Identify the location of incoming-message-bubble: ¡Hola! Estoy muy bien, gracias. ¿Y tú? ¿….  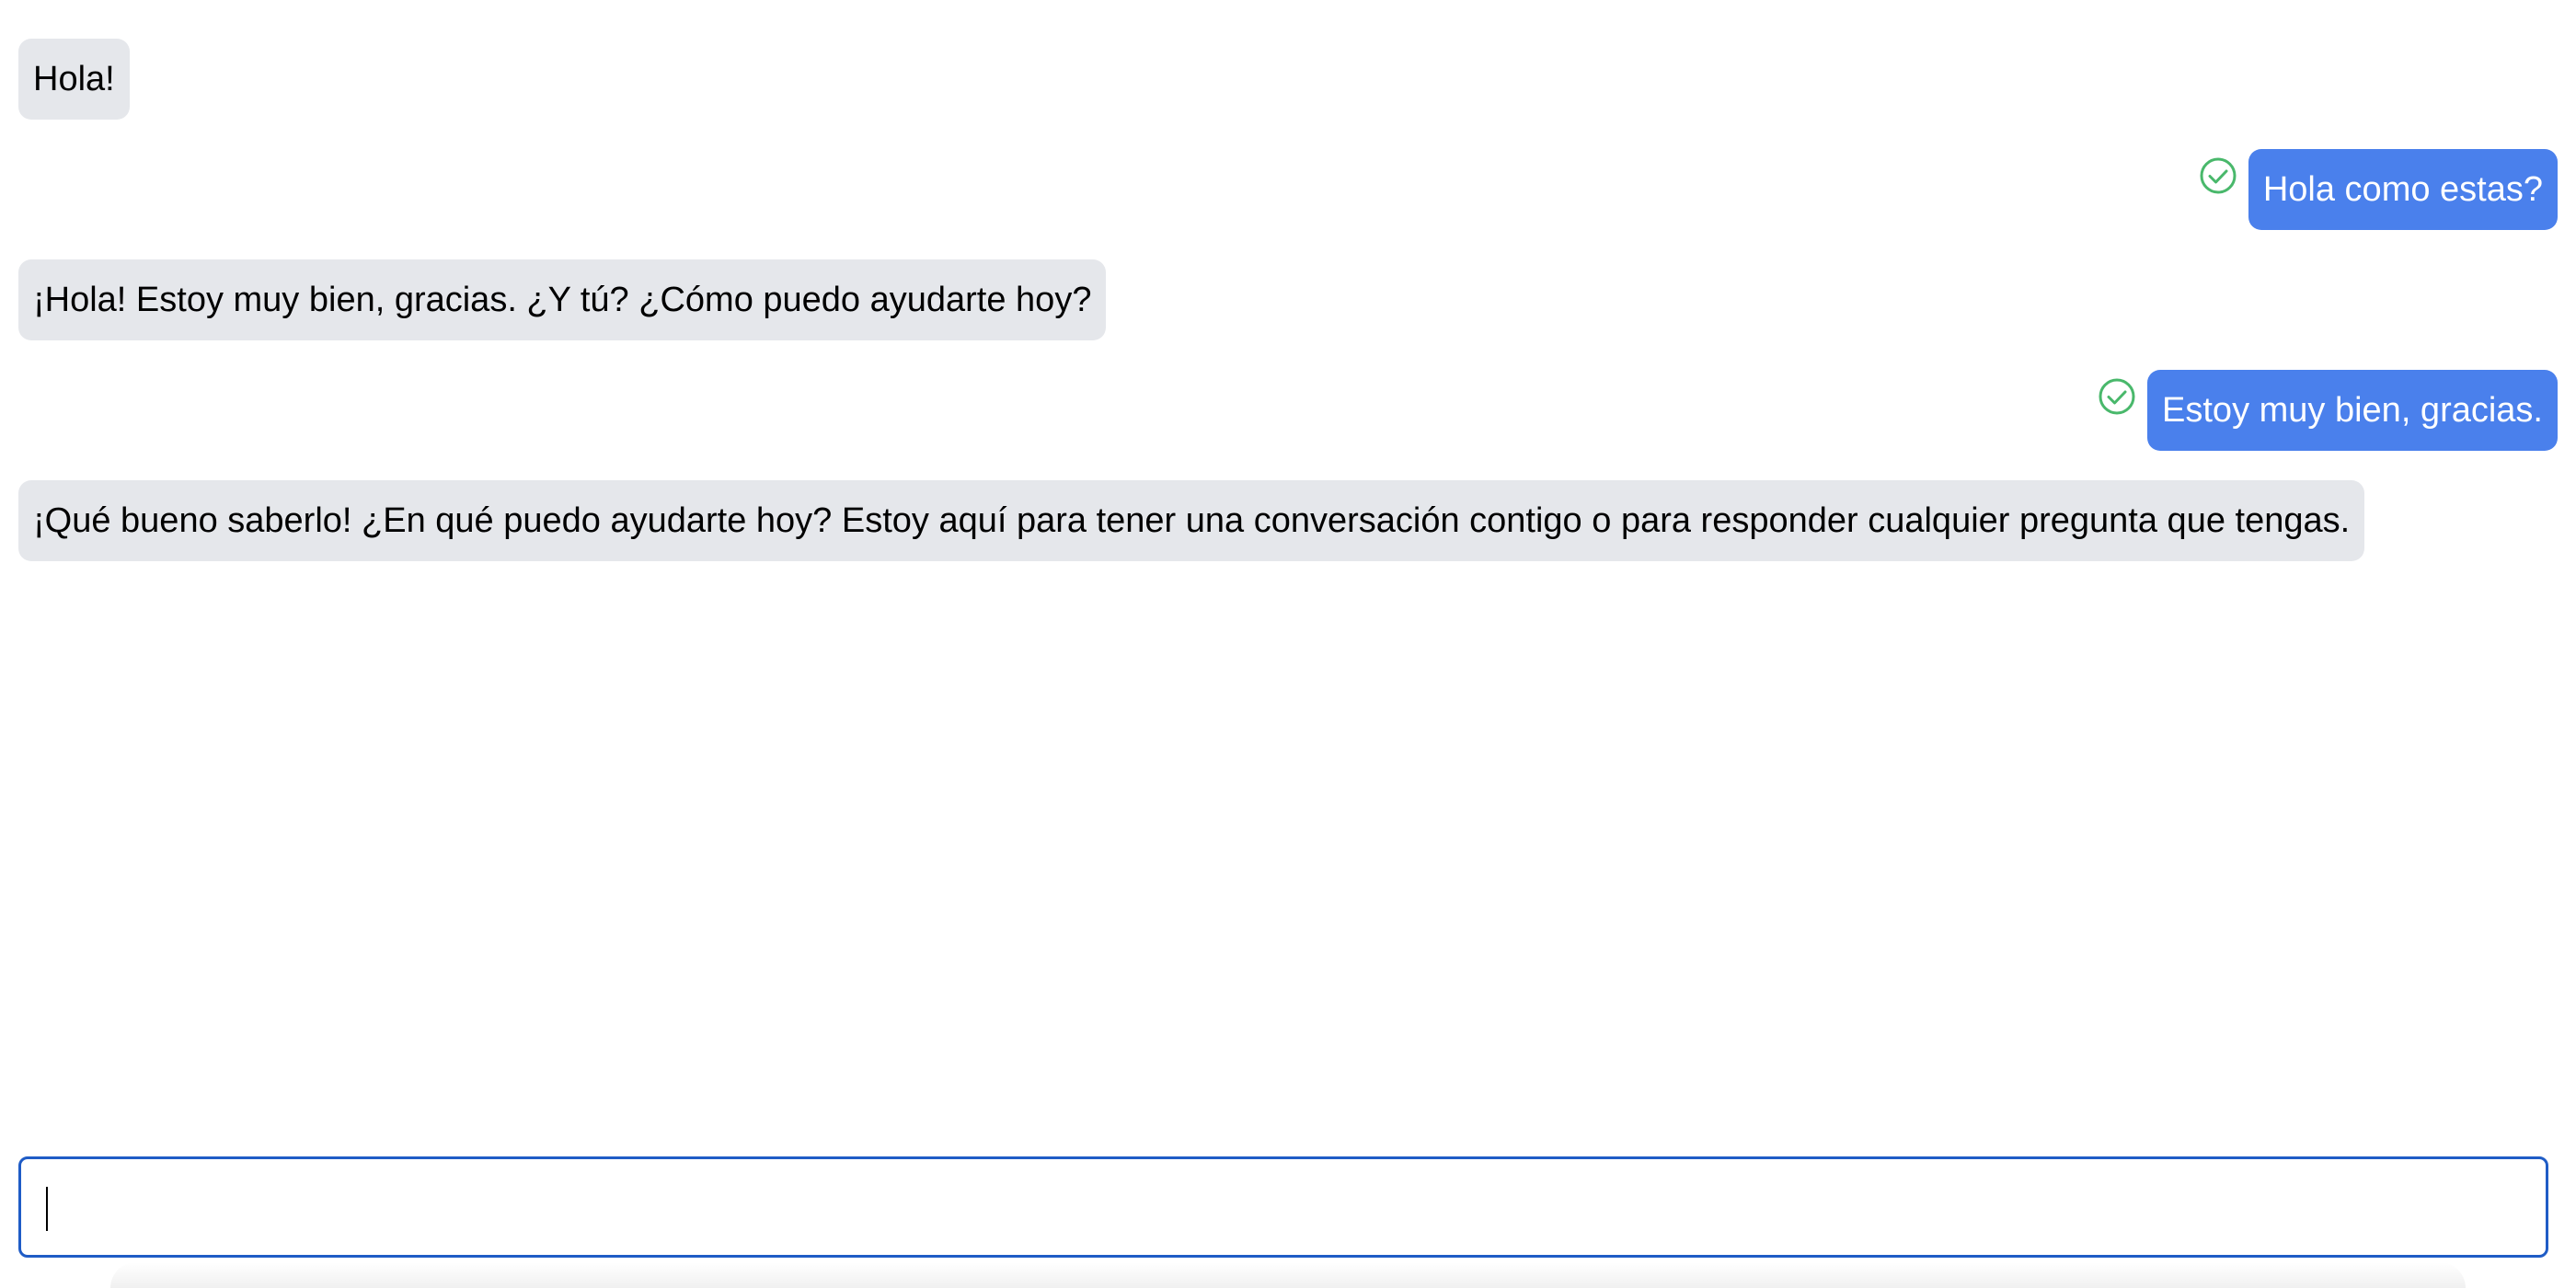
(562, 299).